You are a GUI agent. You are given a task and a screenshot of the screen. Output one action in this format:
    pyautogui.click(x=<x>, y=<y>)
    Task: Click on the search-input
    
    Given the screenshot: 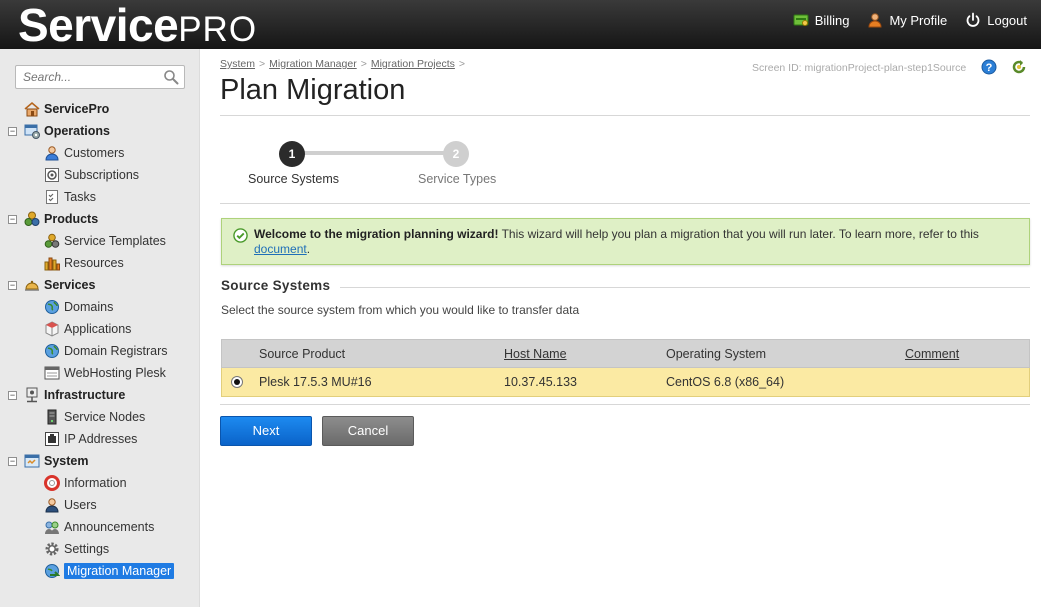 What is the action you would take?
    pyautogui.click(x=86, y=77)
    